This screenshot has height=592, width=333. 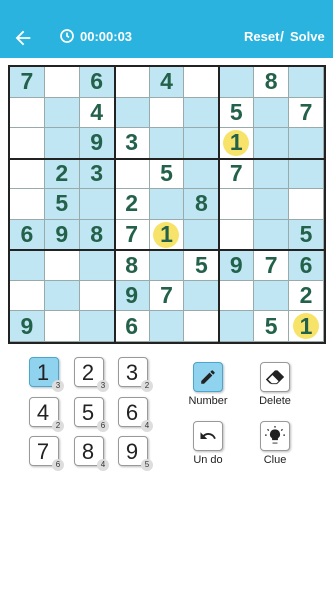 I want to click on number-mode-button, so click(x=208, y=377).